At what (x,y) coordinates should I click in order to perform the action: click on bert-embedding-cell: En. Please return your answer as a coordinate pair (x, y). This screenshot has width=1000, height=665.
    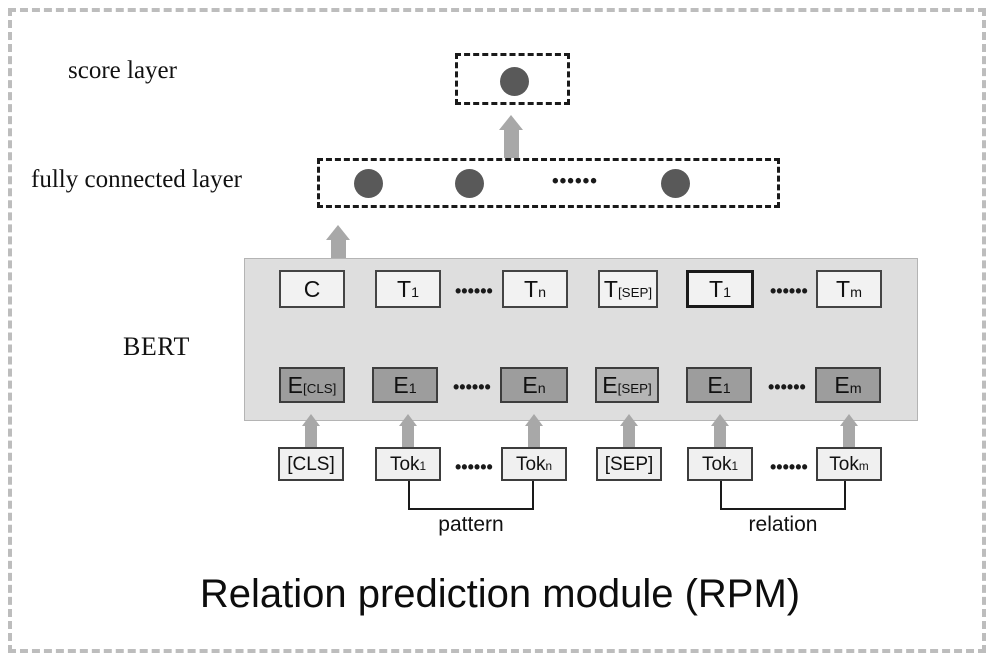
    Looking at the image, I should click on (534, 385).